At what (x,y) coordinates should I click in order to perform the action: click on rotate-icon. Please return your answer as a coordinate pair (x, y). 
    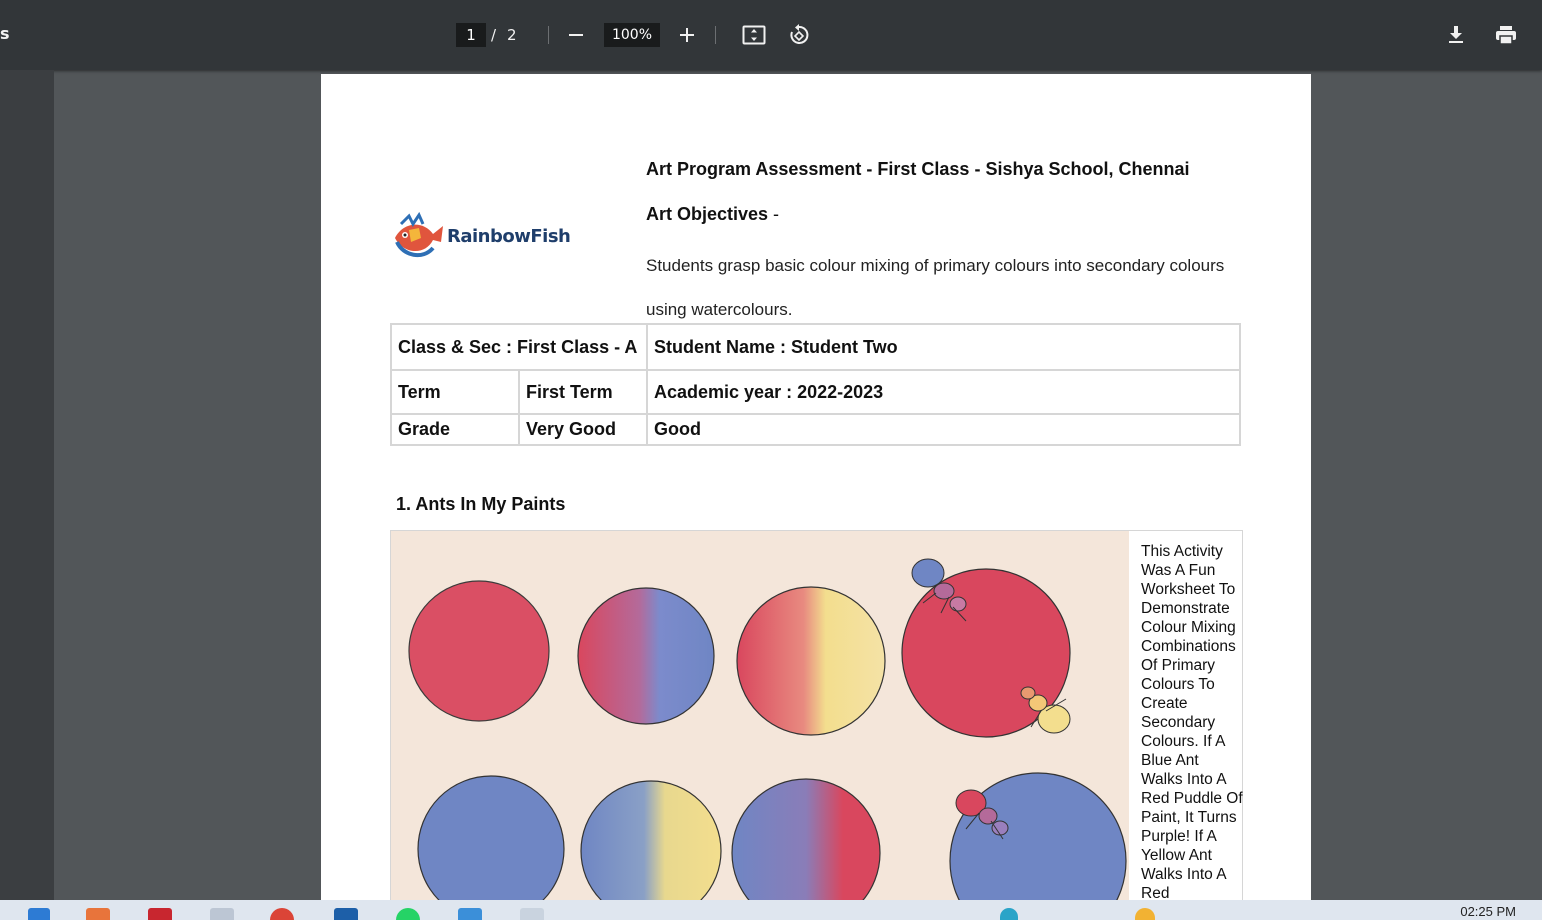
    Looking at the image, I should click on (799, 34).